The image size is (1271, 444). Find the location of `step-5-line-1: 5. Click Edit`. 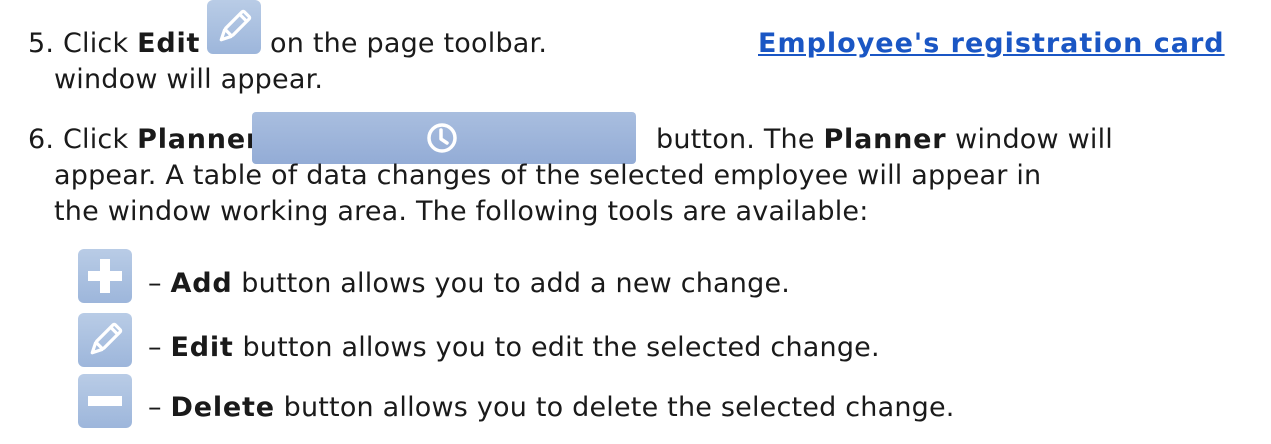

step-5-line-1: 5. Click Edit is located at coordinates (114, 44).